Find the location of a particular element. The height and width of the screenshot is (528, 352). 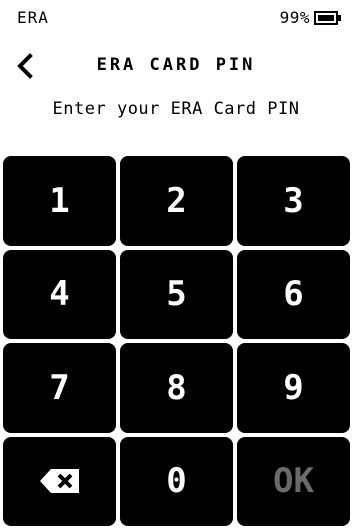

key-label: 4 is located at coordinates (59, 294).